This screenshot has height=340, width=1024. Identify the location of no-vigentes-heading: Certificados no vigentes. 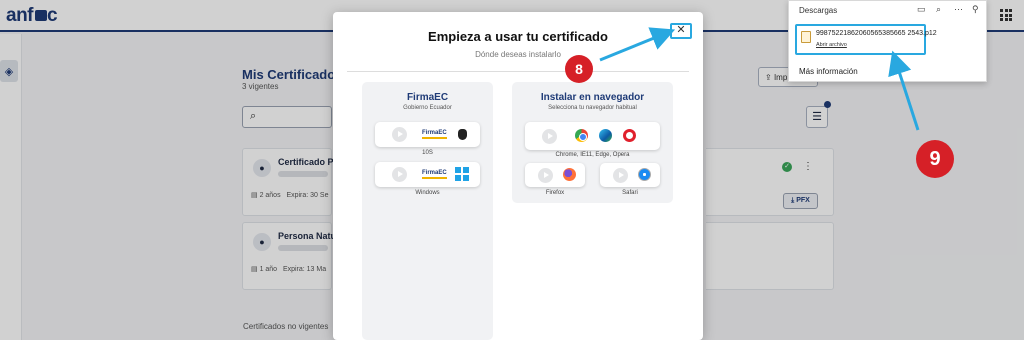
(286, 326).